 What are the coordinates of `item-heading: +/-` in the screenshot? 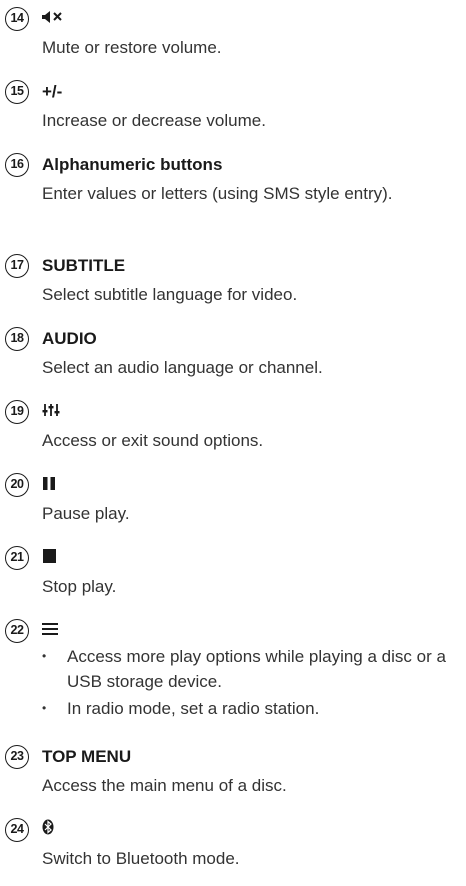 It's located at (52, 91).